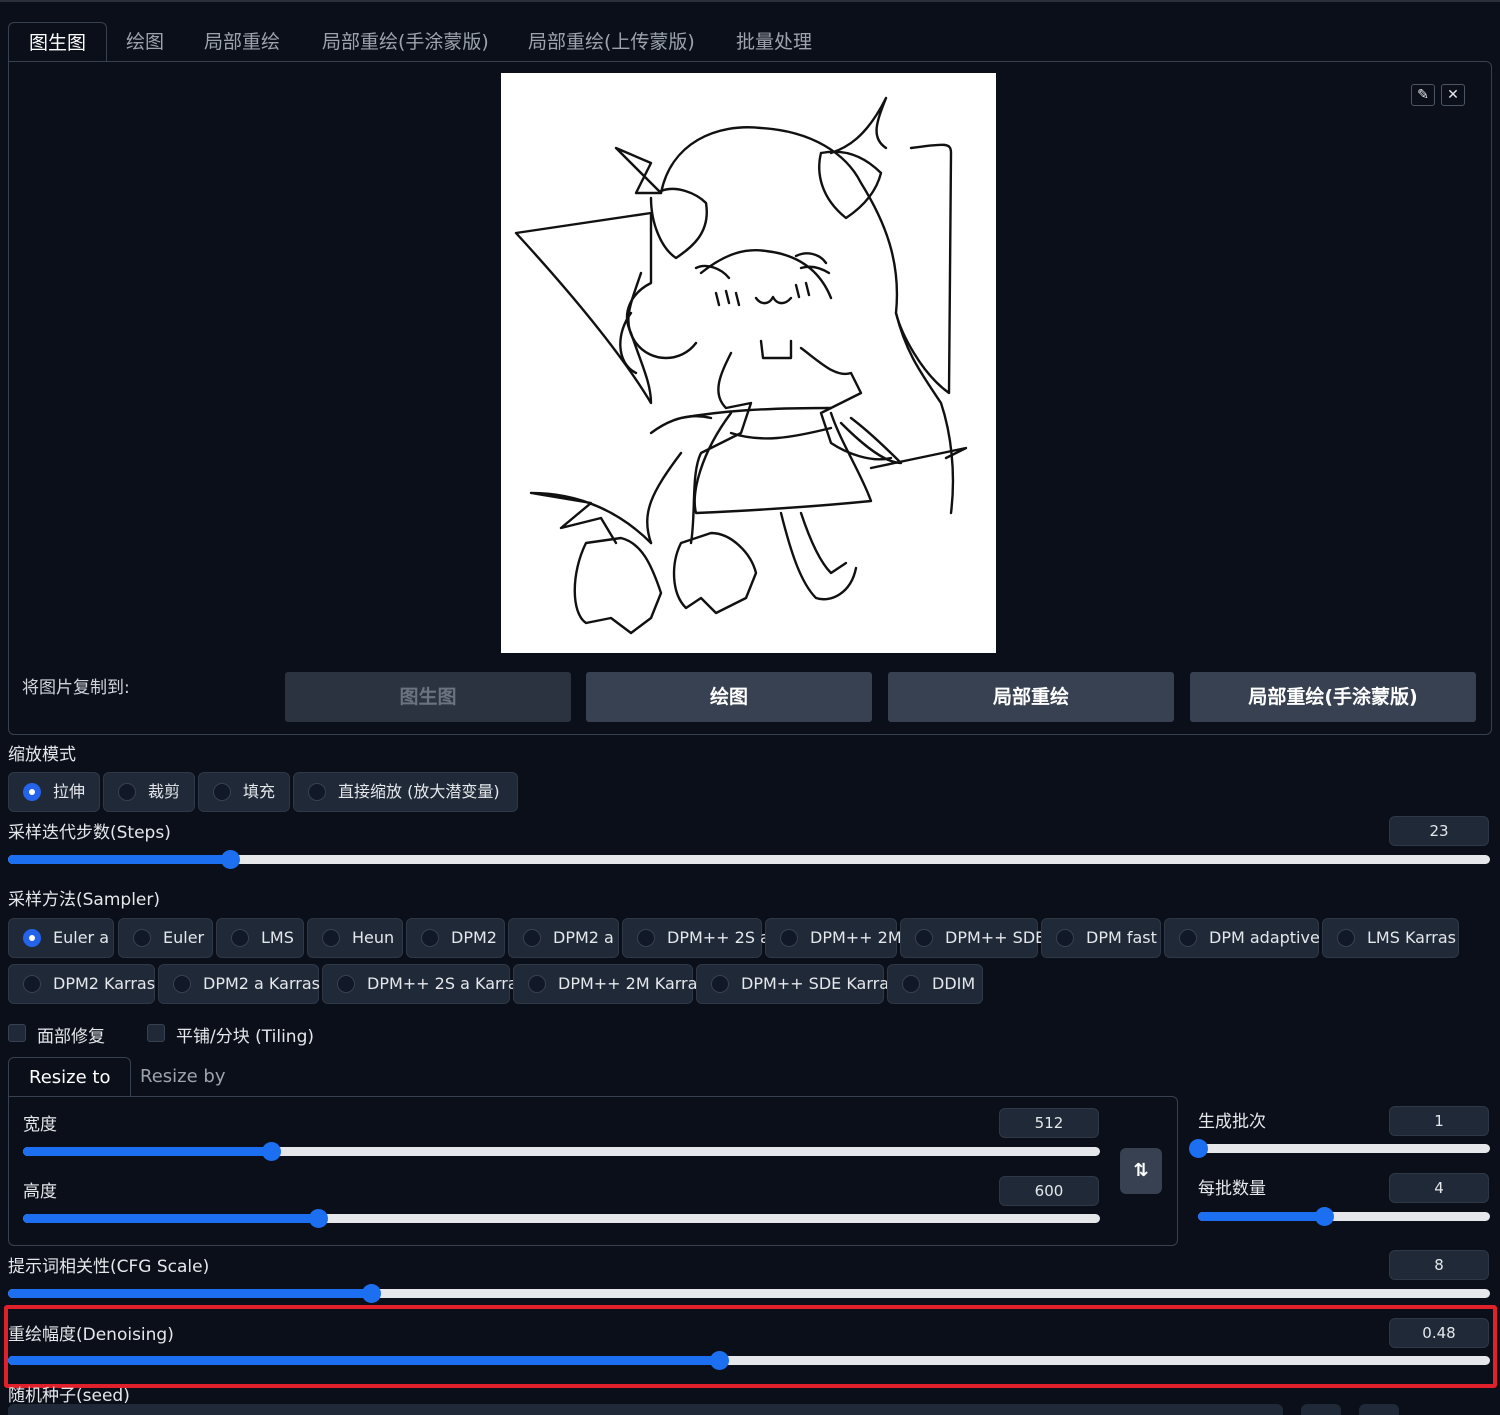  Describe the element at coordinates (419, 791) in the screenshot. I see `radio-label: 直接缩放 (放大潜变量)` at that location.